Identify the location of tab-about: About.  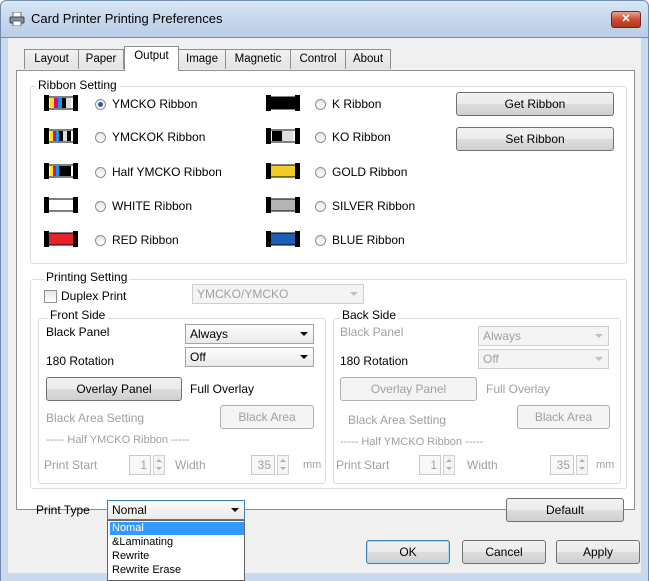
(368, 59).